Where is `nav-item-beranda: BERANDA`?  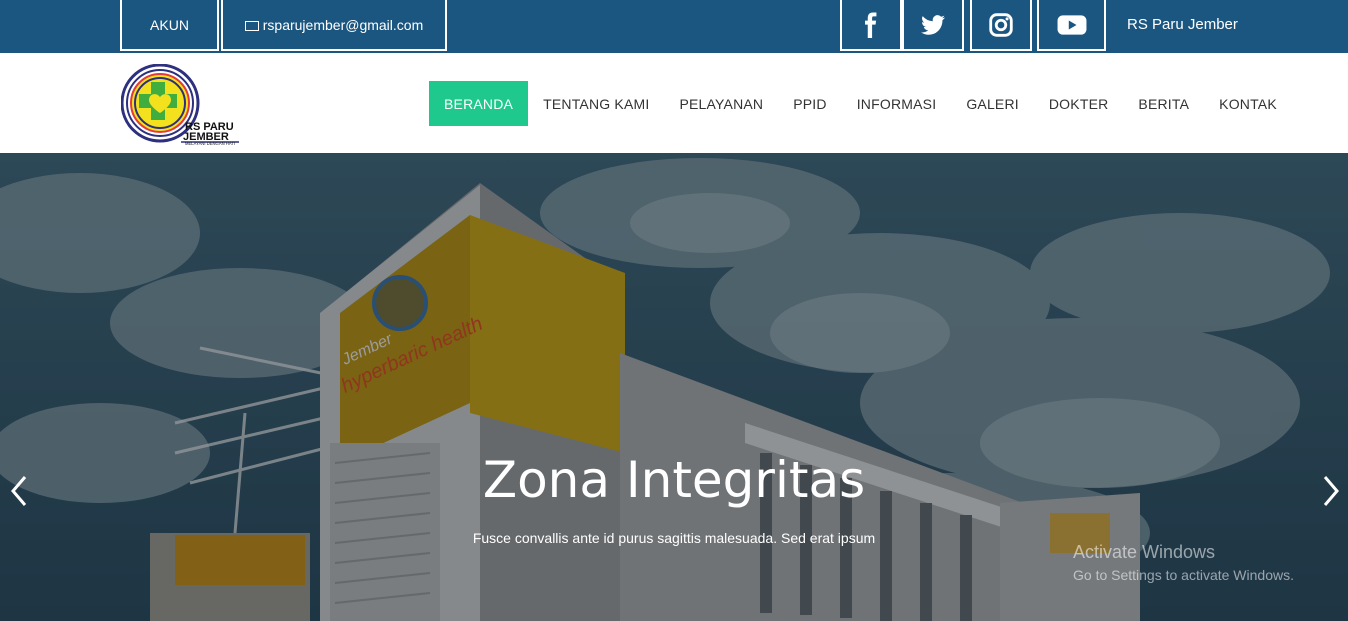
nav-item-beranda: BERANDA is located at coordinates (479, 103).